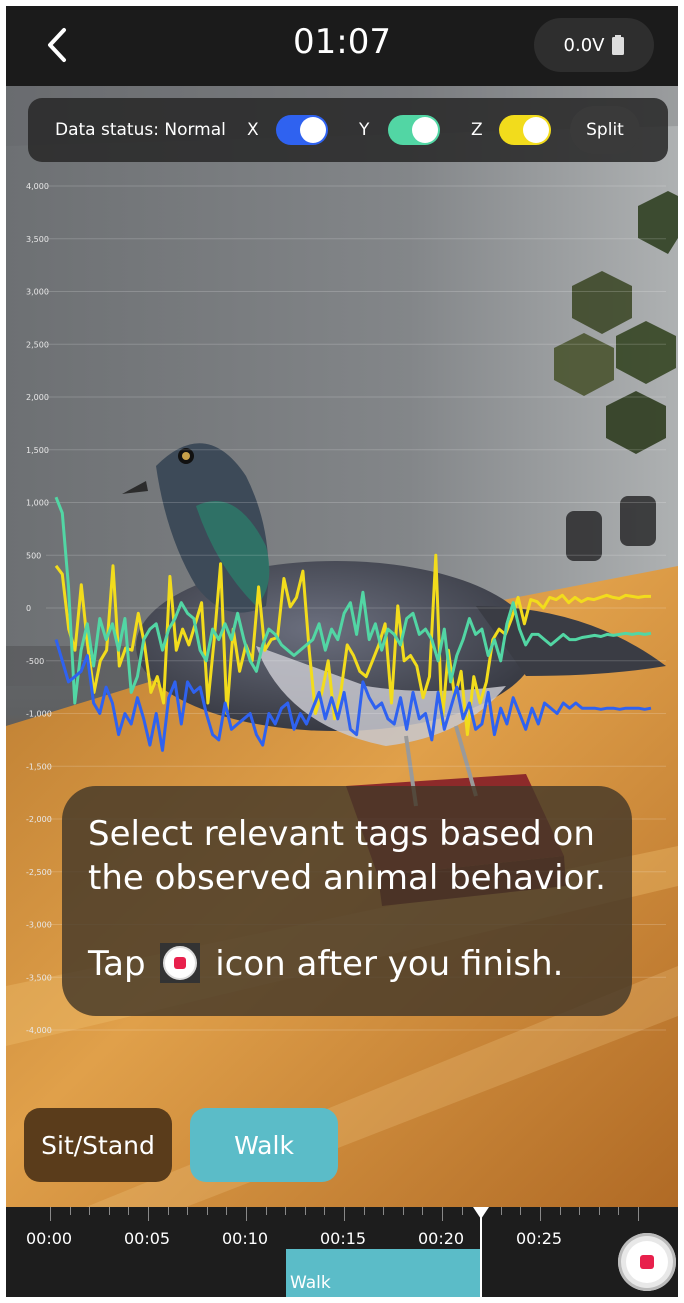  What do you see at coordinates (310, 1283) in the screenshot?
I see `timeline-segment-label: Walk` at bounding box center [310, 1283].